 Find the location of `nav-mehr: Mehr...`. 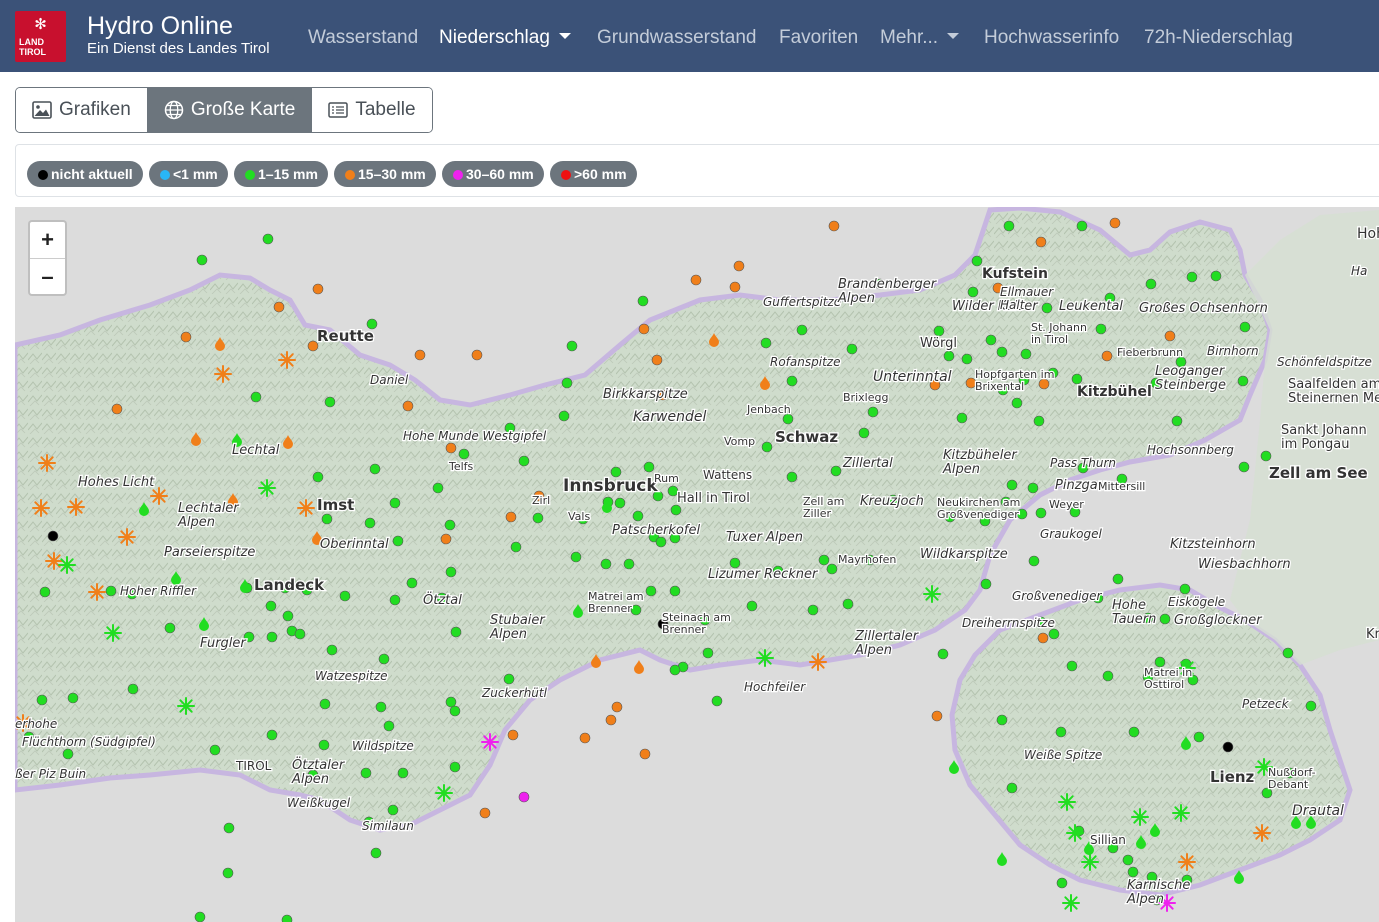

nav-mehr: Mehr... is located at coordinates (920, 38).